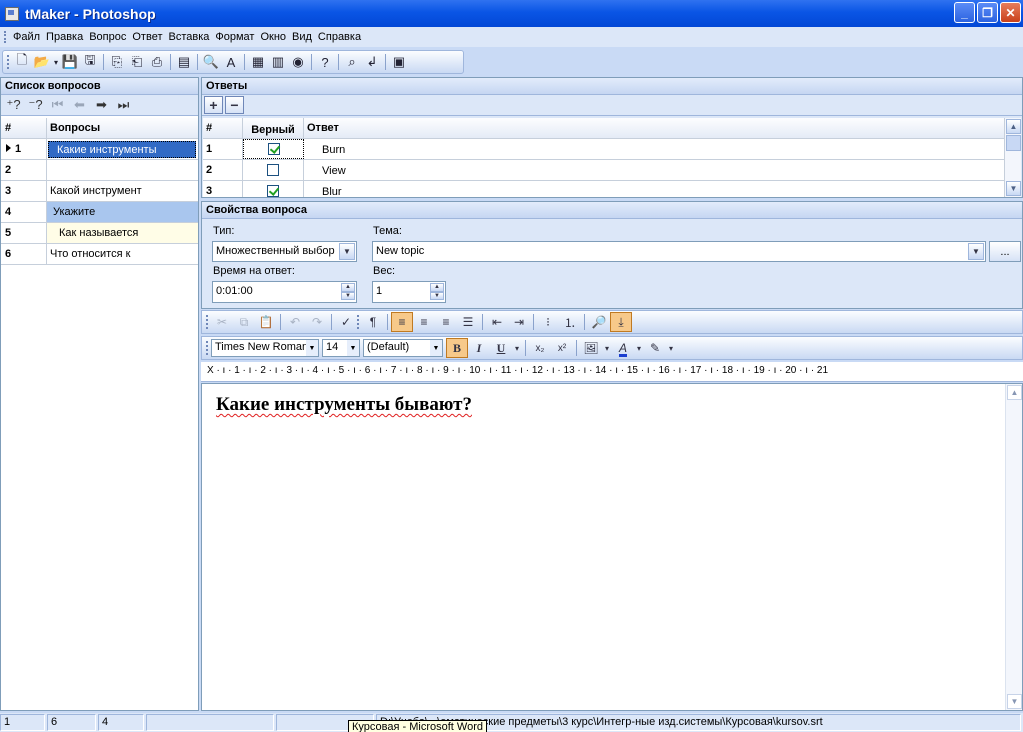  What do you see at coordinates (26, 37) in the screenshot?
I see `menu-file: Файл` at bounding box center [26, 37].